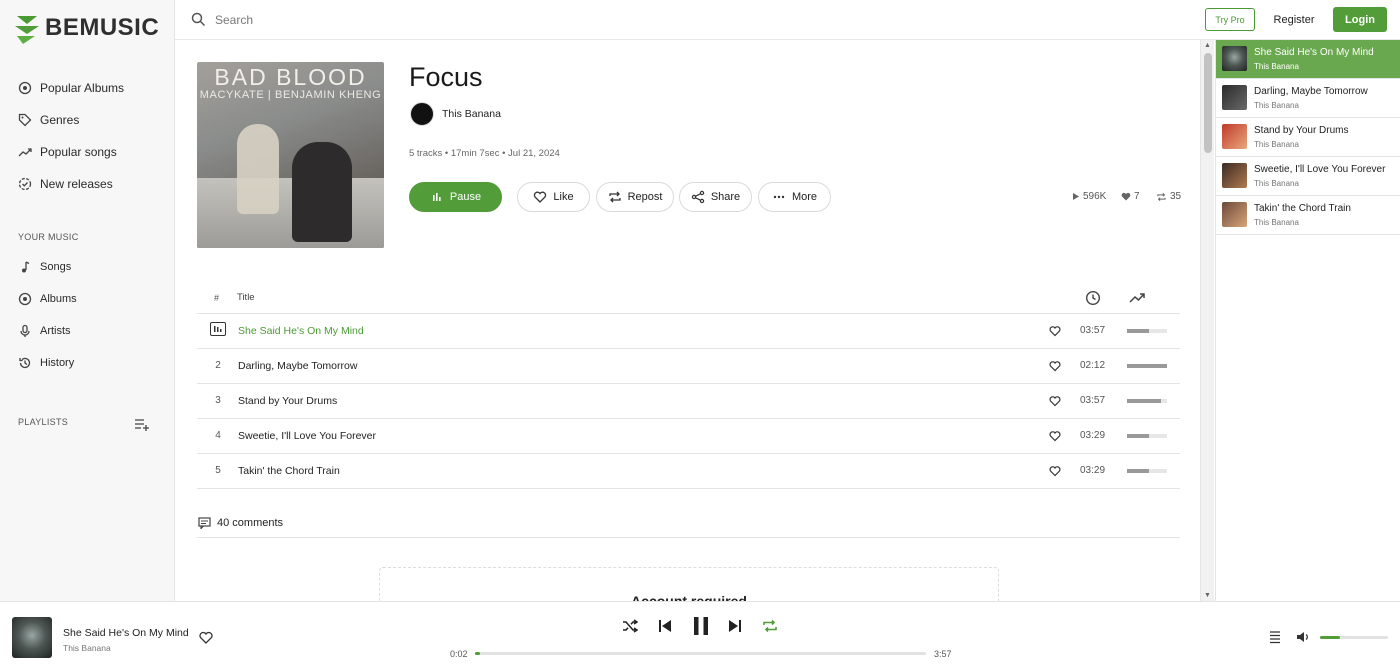  I want to click on shuffle-icon, so click(630, 626).